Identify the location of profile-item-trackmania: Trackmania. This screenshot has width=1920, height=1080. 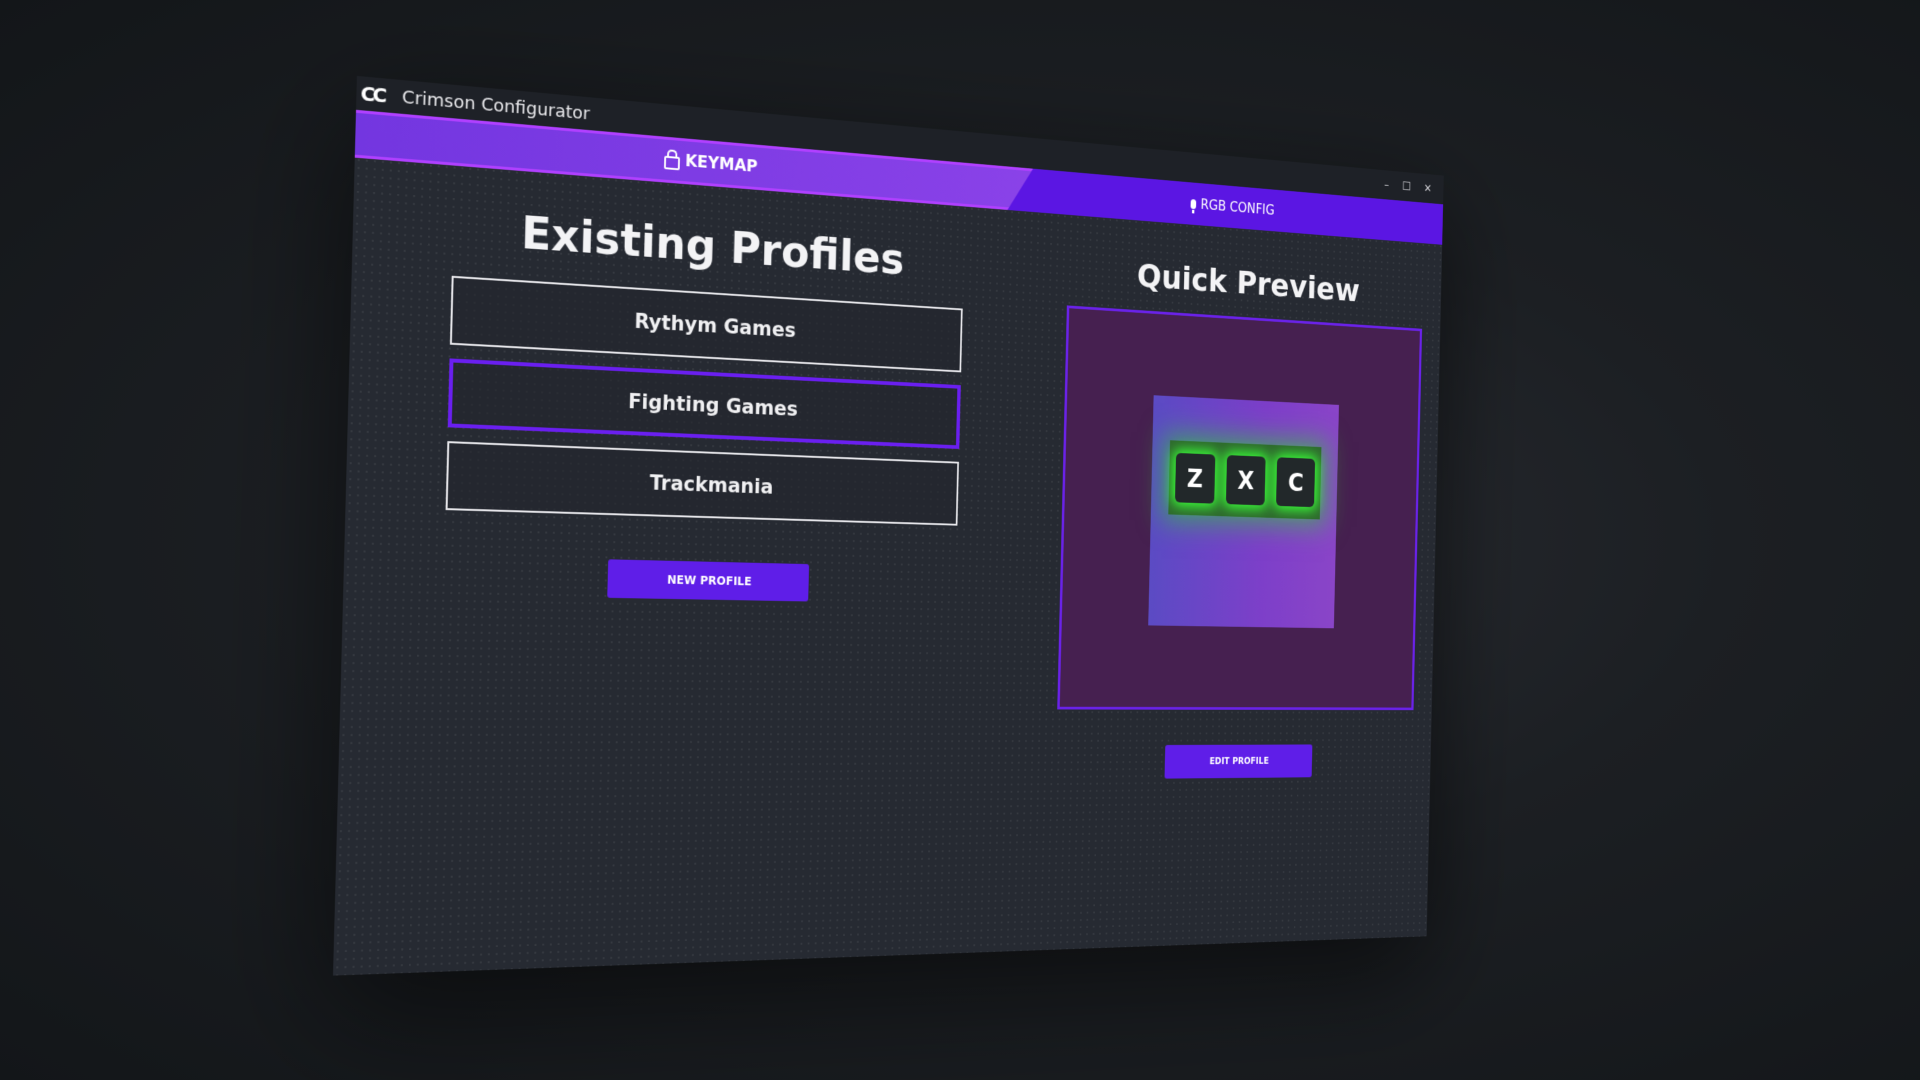
(702, 483).